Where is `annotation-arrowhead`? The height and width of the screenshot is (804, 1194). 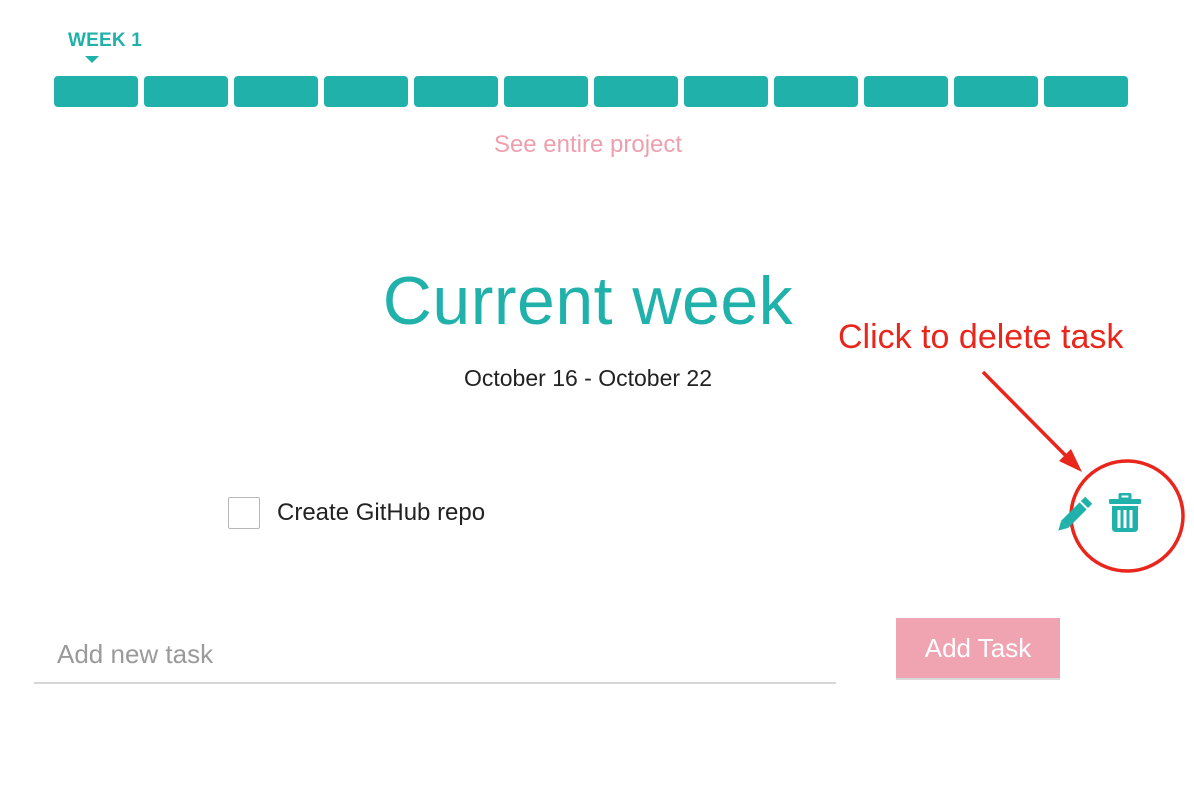 annotation-arrowhead is located at coordinates (1070, 460).